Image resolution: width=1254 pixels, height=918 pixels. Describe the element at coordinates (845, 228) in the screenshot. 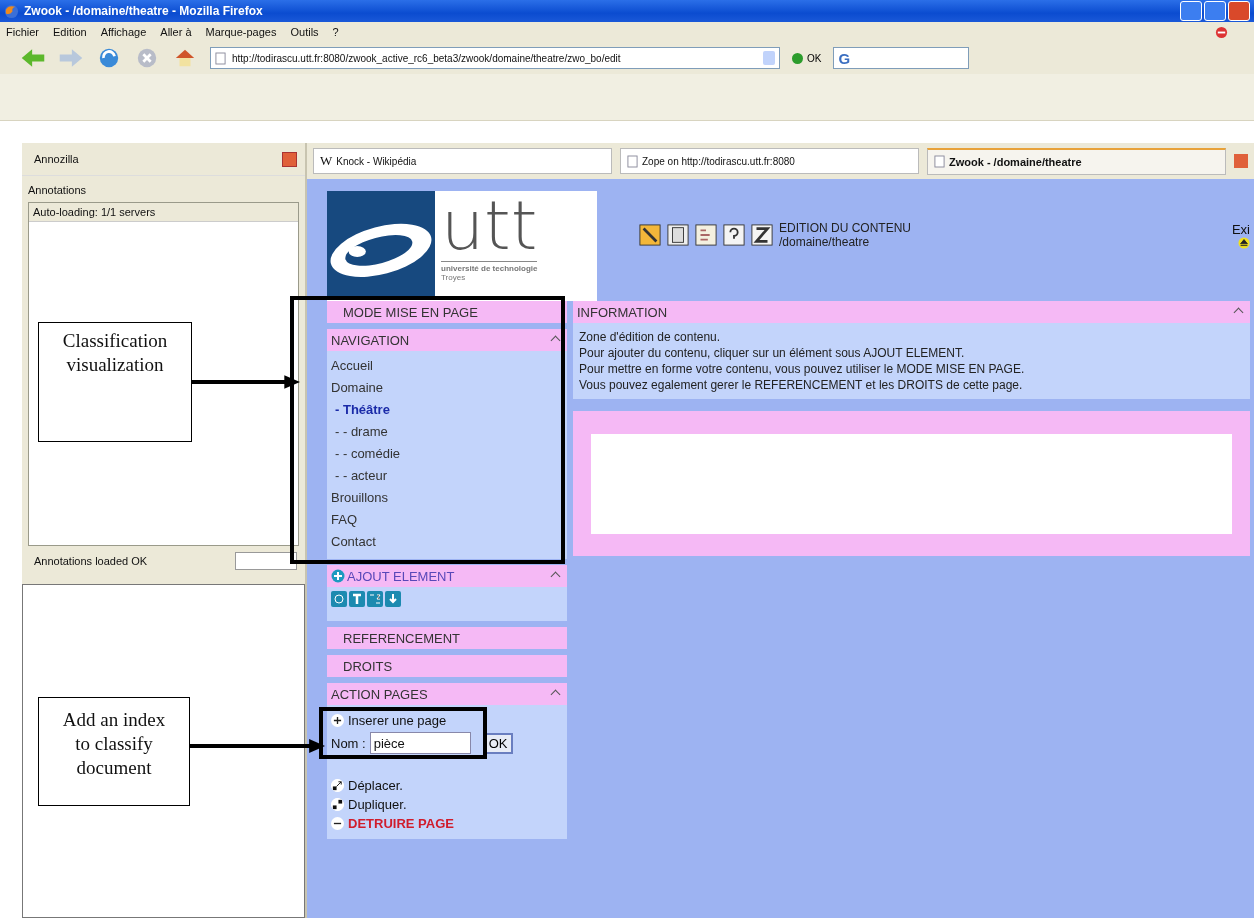

I see `page-heading: EDITION DU CONTENU` at that location.